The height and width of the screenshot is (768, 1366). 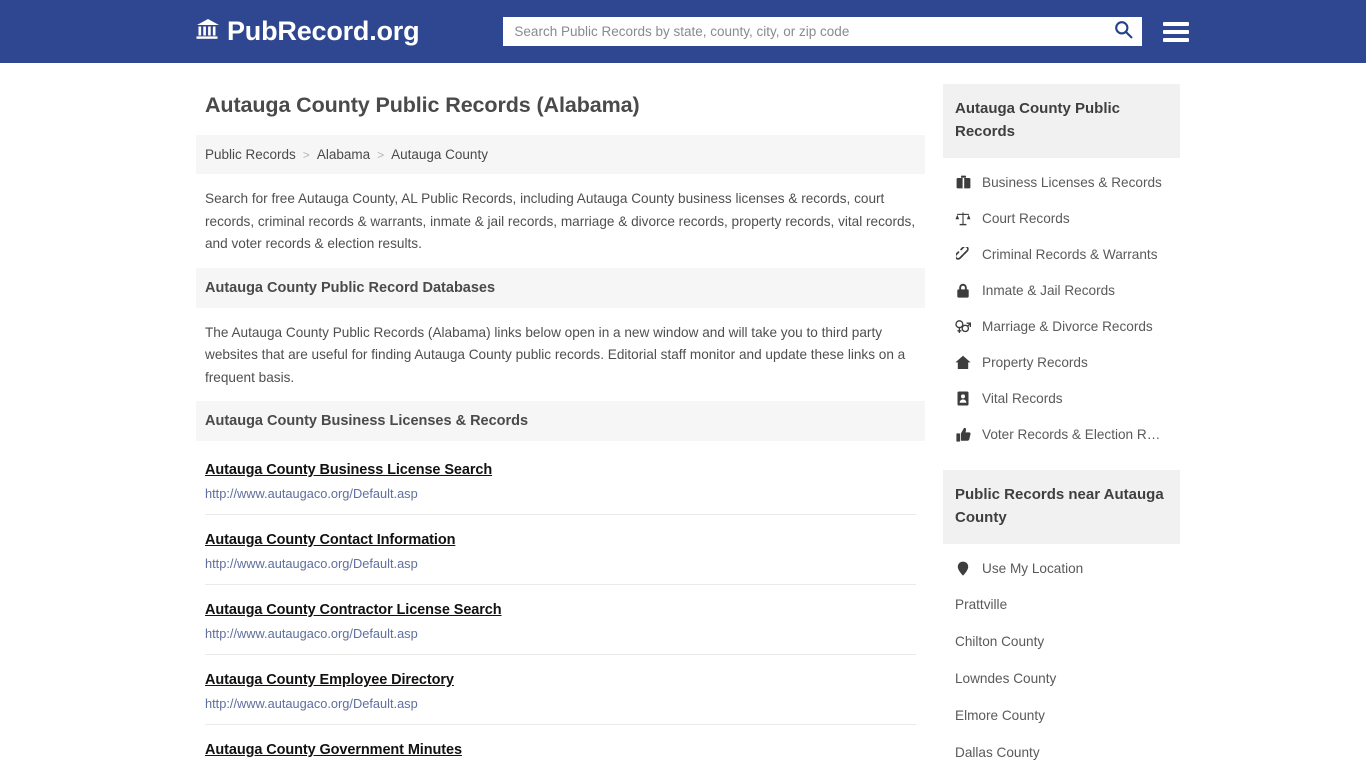 I want to click on sidebar-records-heading: Autauga County Public Records, so click(x=1061, y=121).